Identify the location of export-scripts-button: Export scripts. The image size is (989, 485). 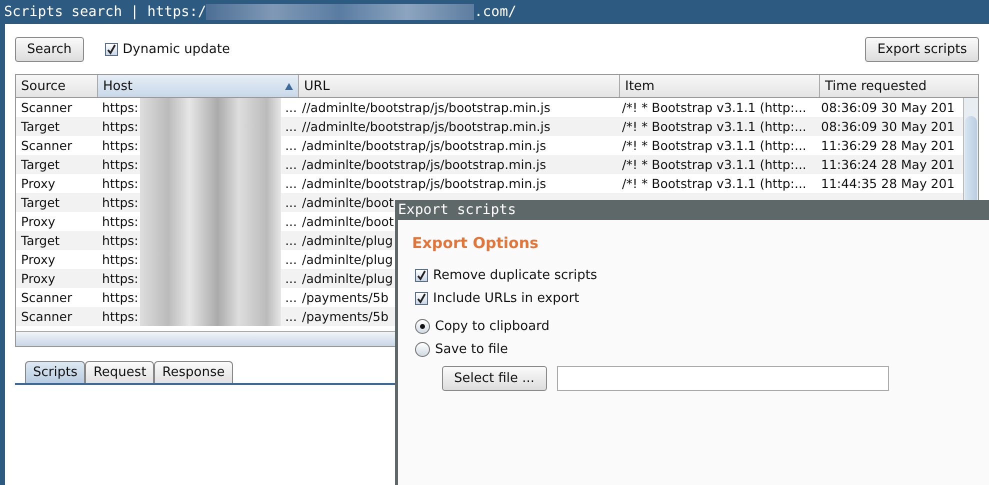
(922, 49).